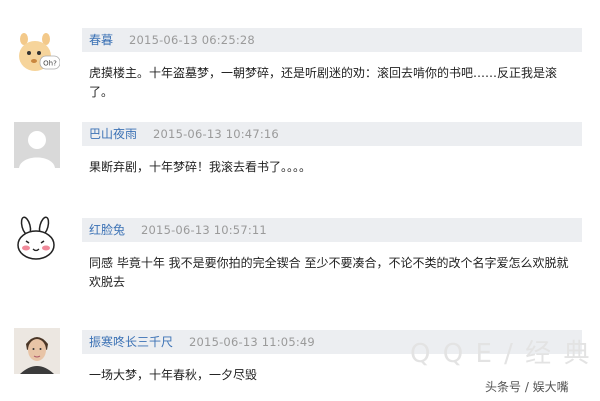  What do you see at coordinates (204, 230) in the screenshot?
I see `comment-timestamp: 2015-06-13 10:57:11` at bounding box center [204, 230].